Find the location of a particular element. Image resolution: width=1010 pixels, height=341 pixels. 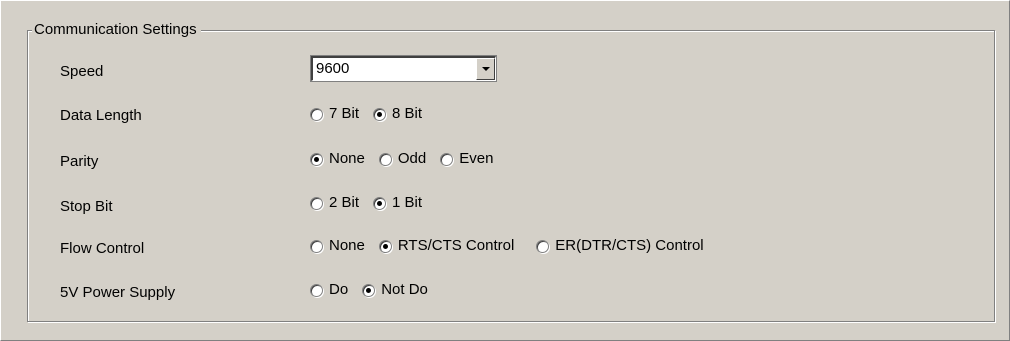

flow-control-rts-cts-radio: RTS/CTS Control is located at coordinates (446, 246).